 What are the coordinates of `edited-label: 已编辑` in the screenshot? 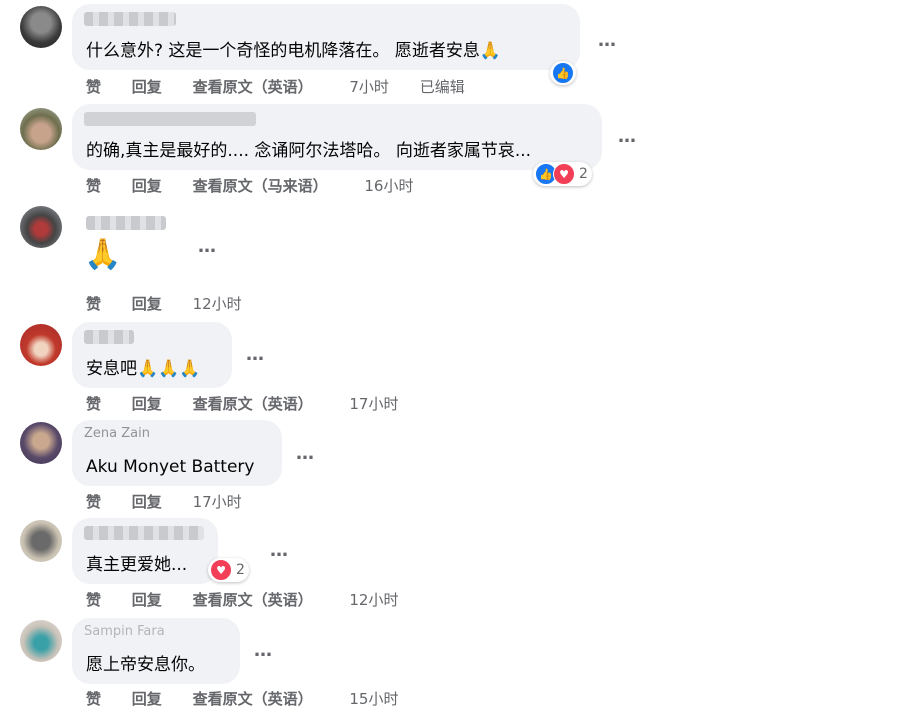 It's located at (442, 87).